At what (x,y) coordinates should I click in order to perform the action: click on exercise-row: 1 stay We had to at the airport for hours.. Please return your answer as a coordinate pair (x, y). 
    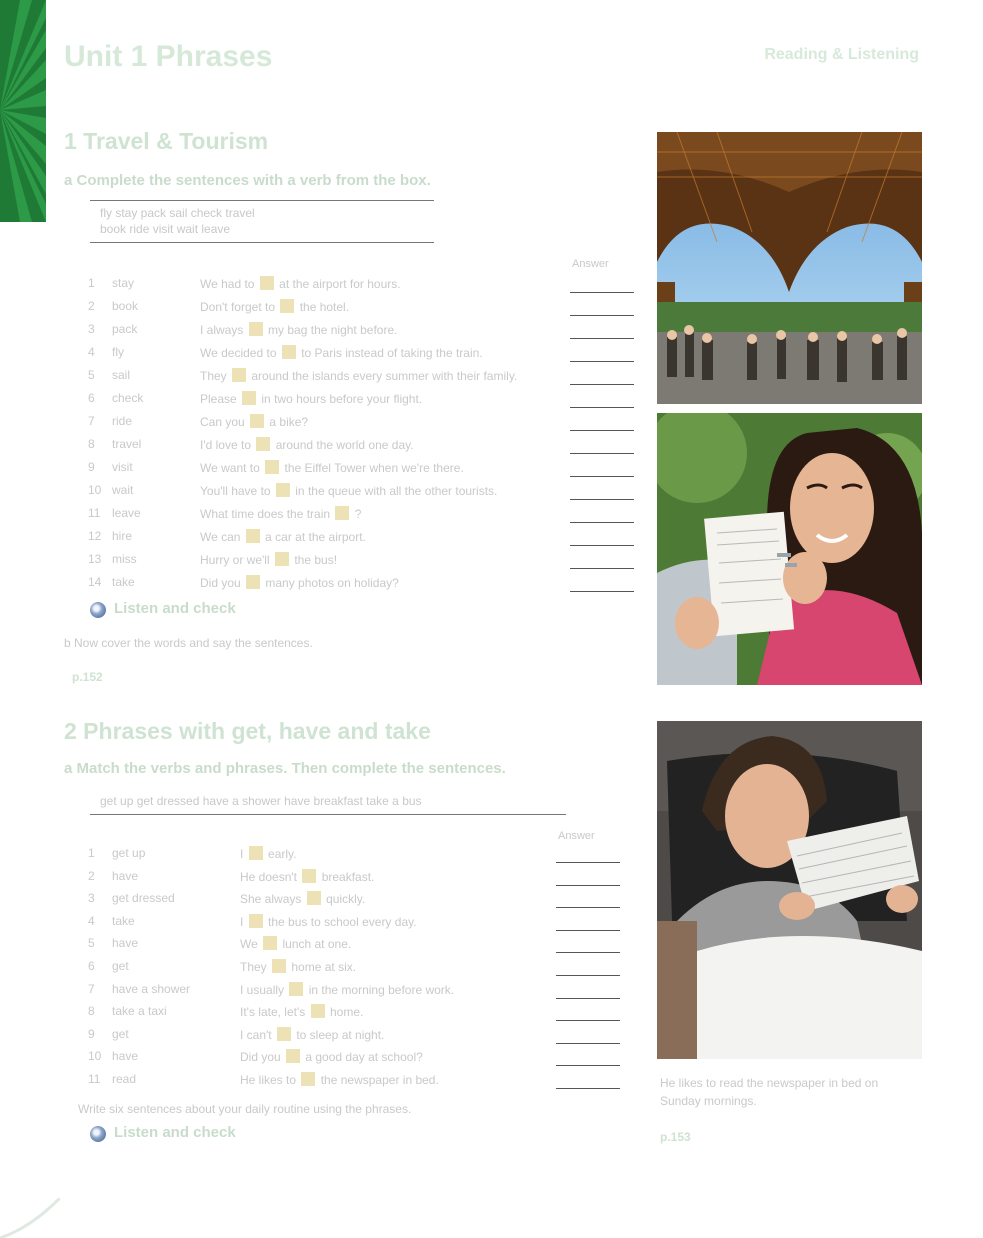
    Looking at the image, I should click on (323, 287).